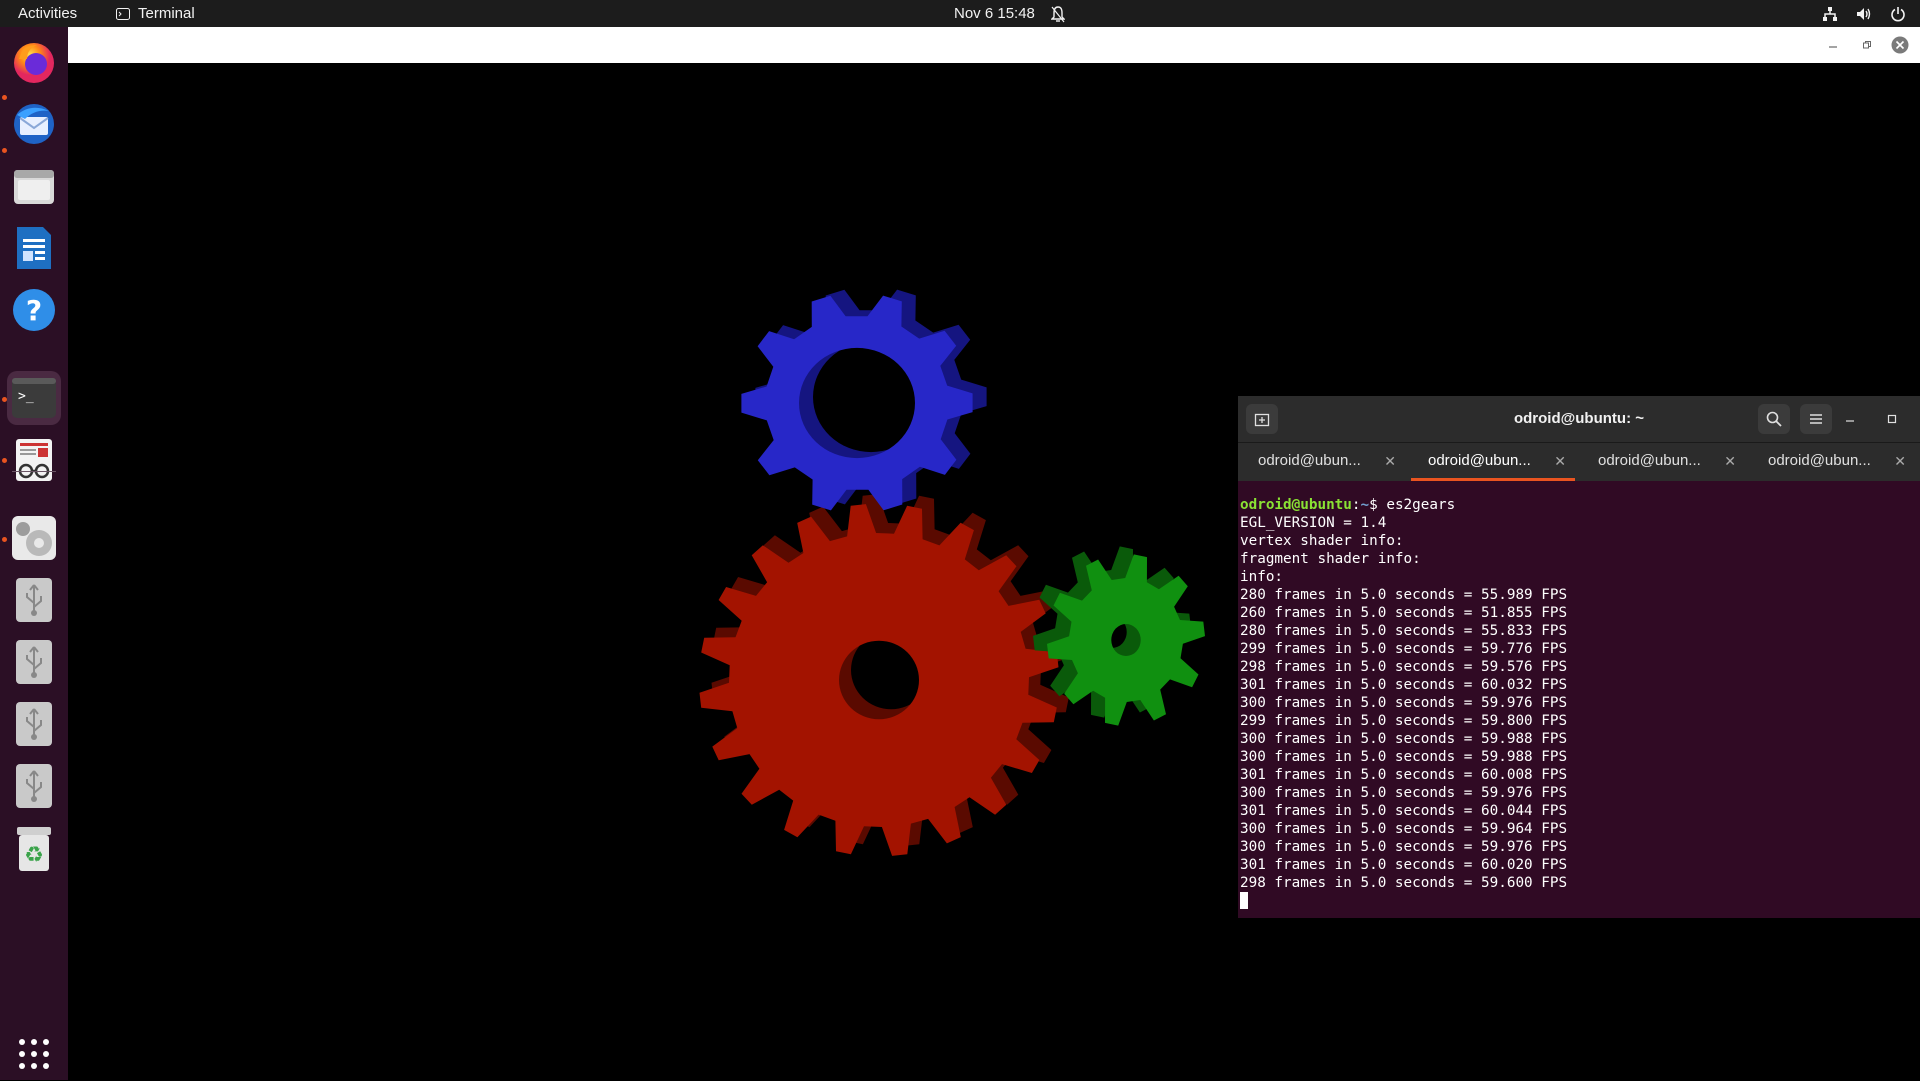  I want to click on dock-help: ?, so click(34, 310).